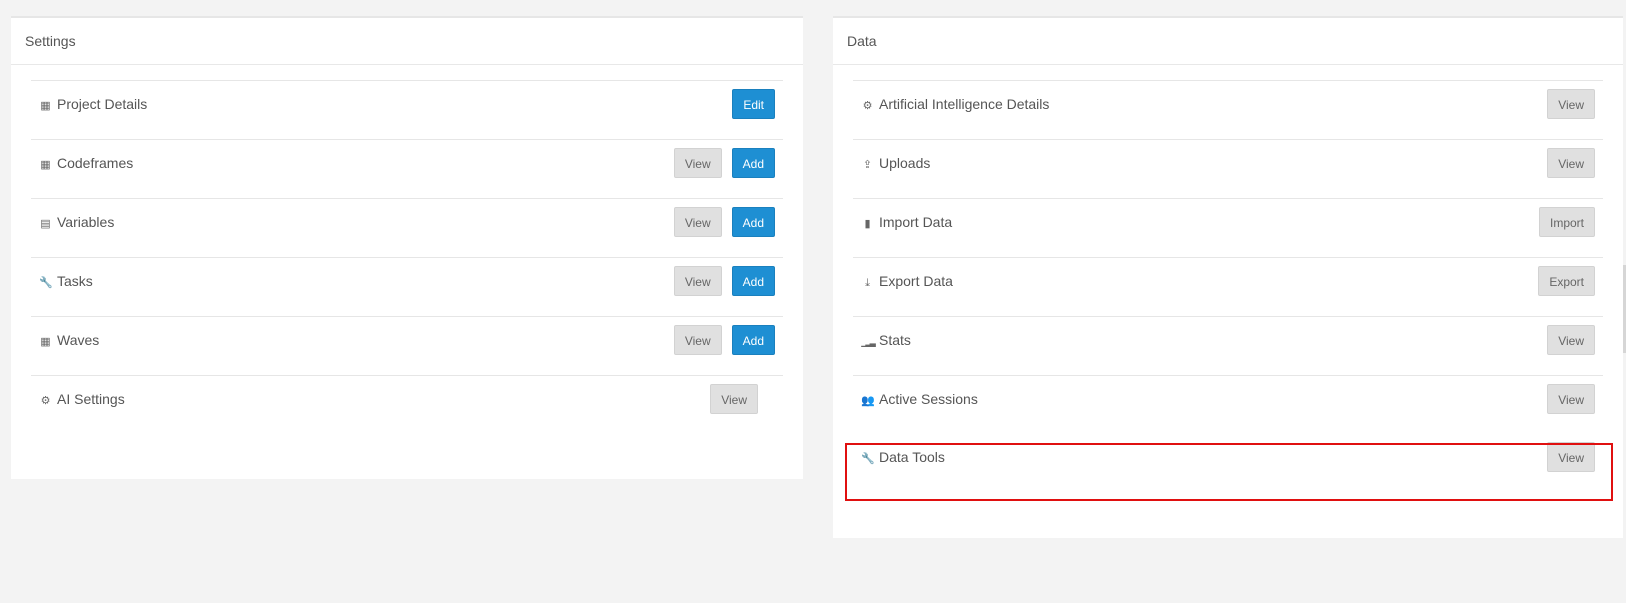 This screenshot has height=603, width=1626. I want to click on calendar-icon: ▦, so click(45, 342).